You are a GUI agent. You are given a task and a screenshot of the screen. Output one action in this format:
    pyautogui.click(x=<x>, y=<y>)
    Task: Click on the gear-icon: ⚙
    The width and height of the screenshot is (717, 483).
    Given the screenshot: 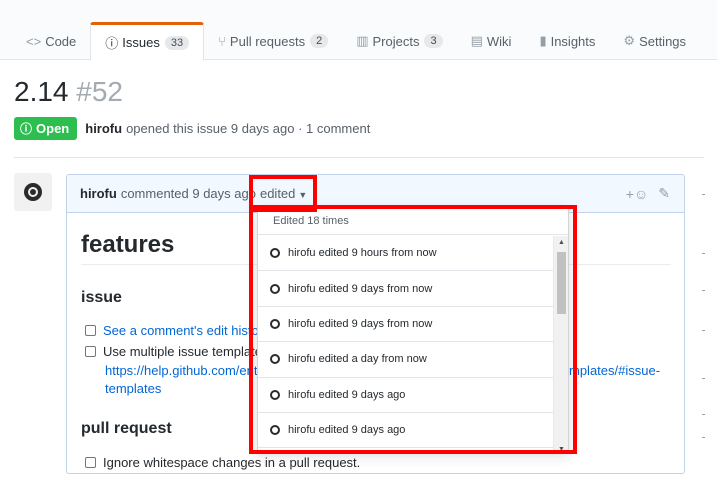 What is the action you would take?
    pyautogui.click(x=629, y=40)
    